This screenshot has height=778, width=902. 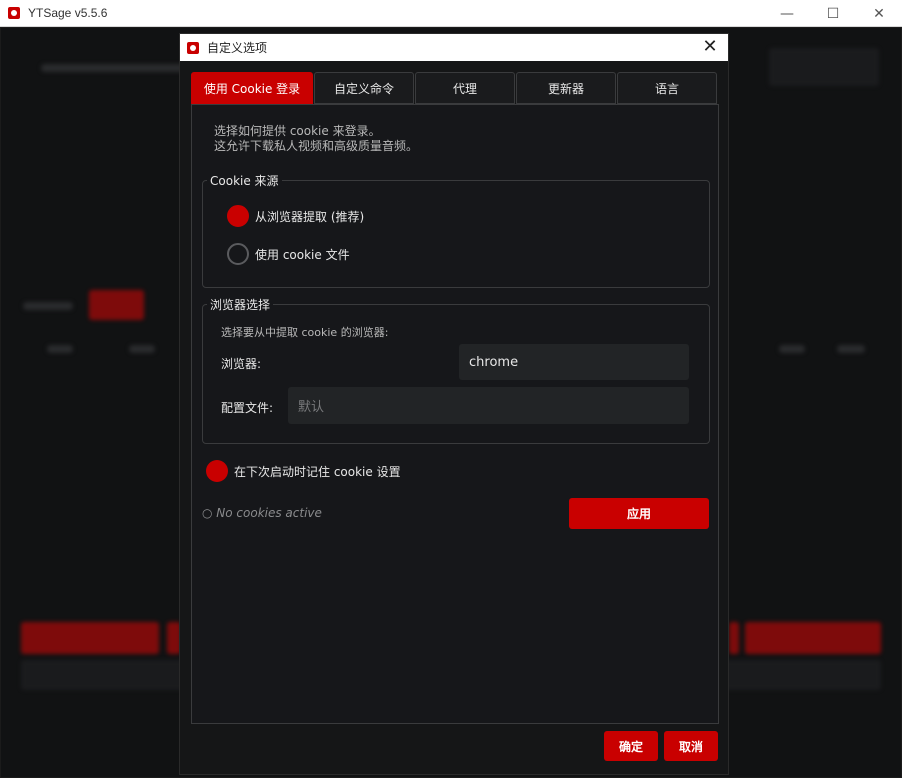 What do you see at coordinates (310, 216) in the screenshot?
I see `radio-browser-label: 从浏览器提取 (推荐)` at bounding box center [310, 216].